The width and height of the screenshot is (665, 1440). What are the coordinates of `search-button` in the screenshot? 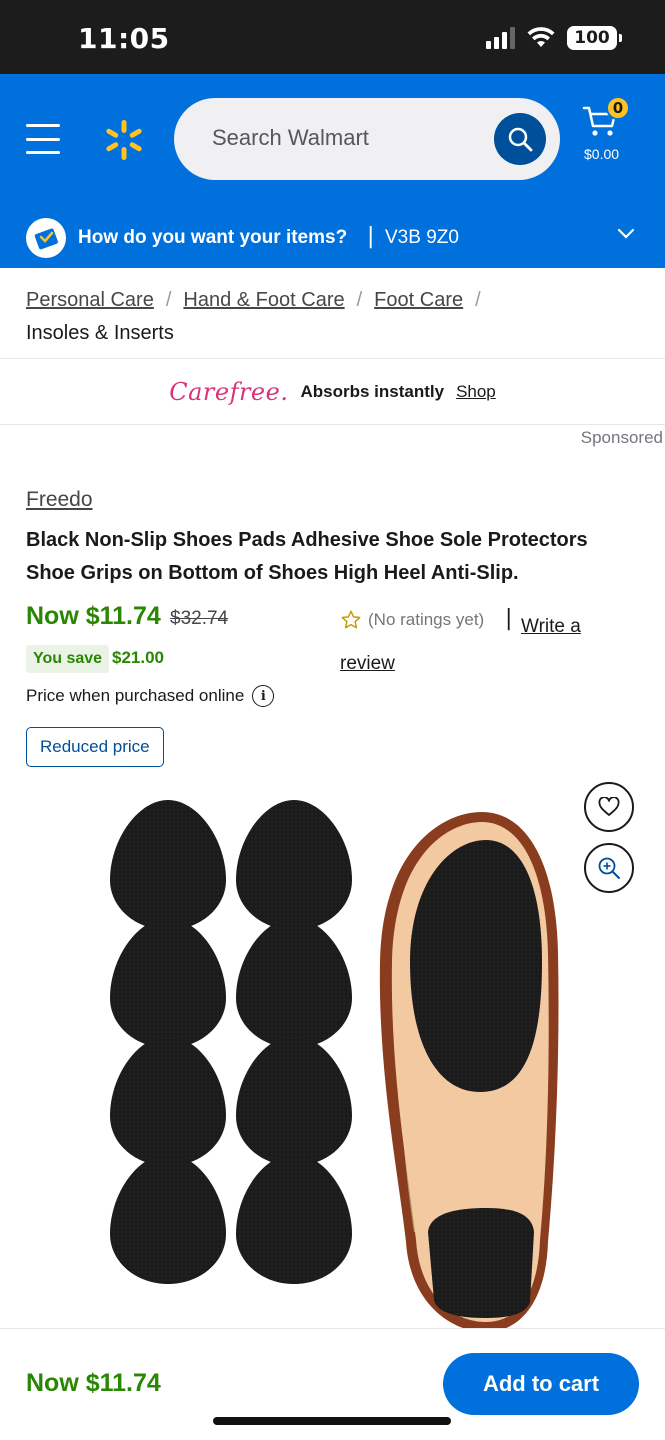 It's located at (520, 139).